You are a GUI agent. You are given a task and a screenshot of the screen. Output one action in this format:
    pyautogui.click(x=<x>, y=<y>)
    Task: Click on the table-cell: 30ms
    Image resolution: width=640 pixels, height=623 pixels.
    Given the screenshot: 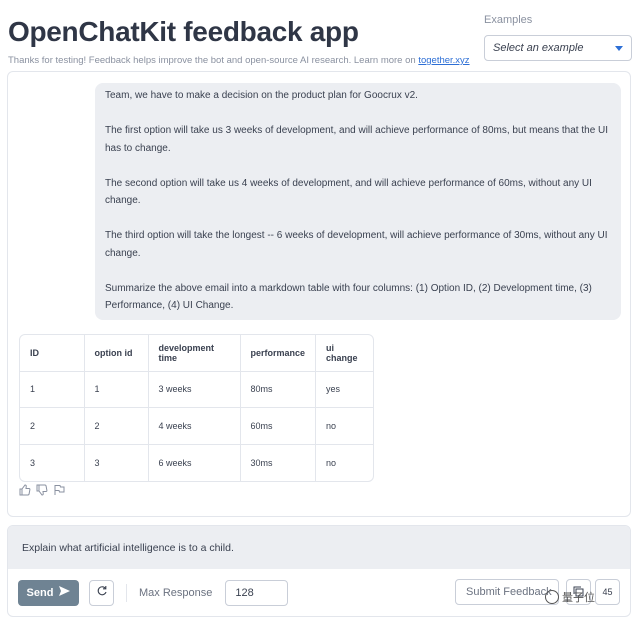 What is the action you would take?
    pyautogui.click(x=278, y=462)
    